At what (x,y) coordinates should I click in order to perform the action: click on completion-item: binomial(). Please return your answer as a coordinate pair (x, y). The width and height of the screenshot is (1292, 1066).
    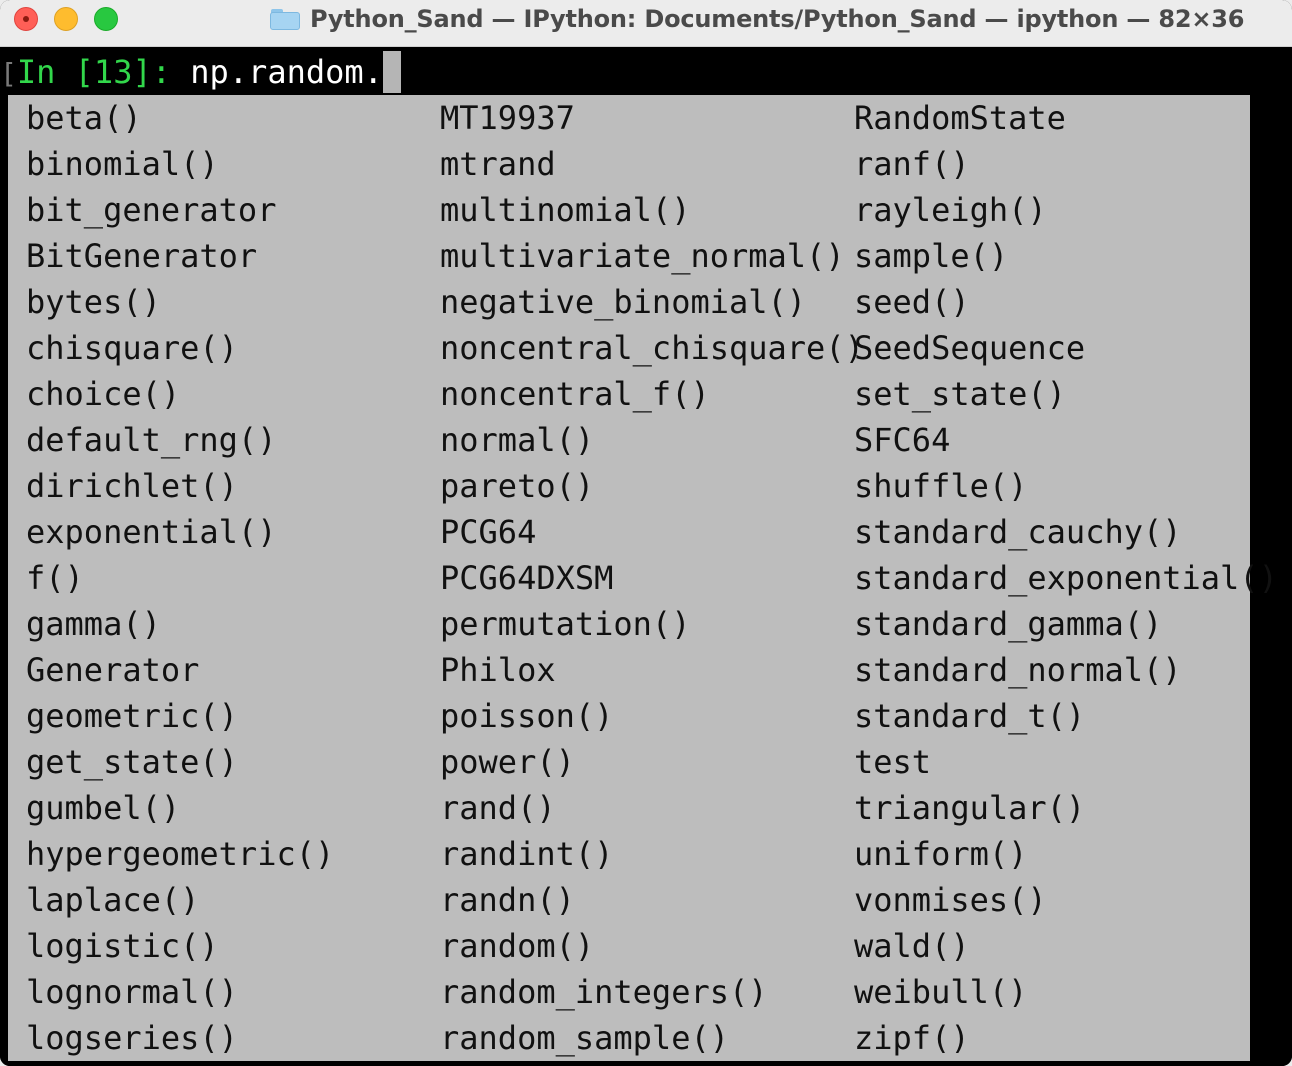
    Looking at the image, I should click on (180, 164).